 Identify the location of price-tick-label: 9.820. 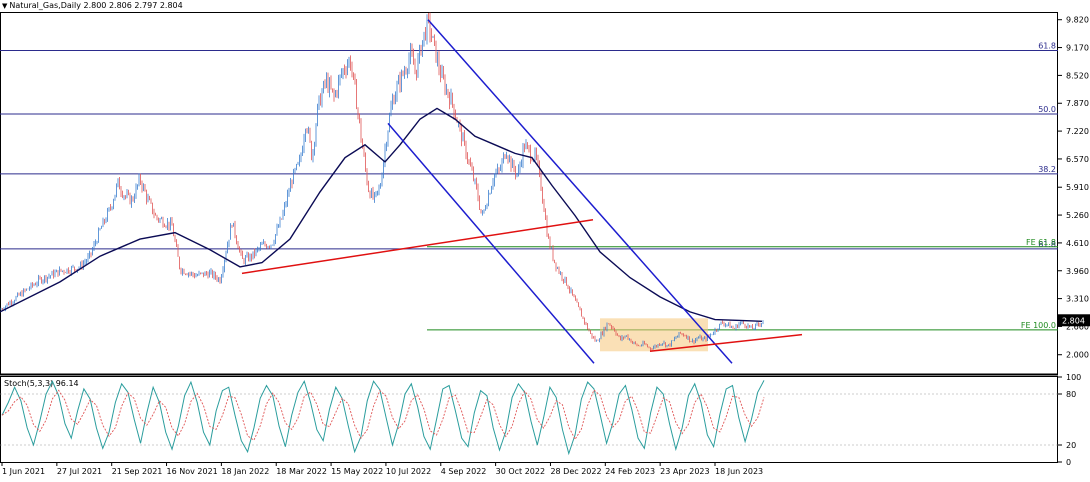
(1077, 20).